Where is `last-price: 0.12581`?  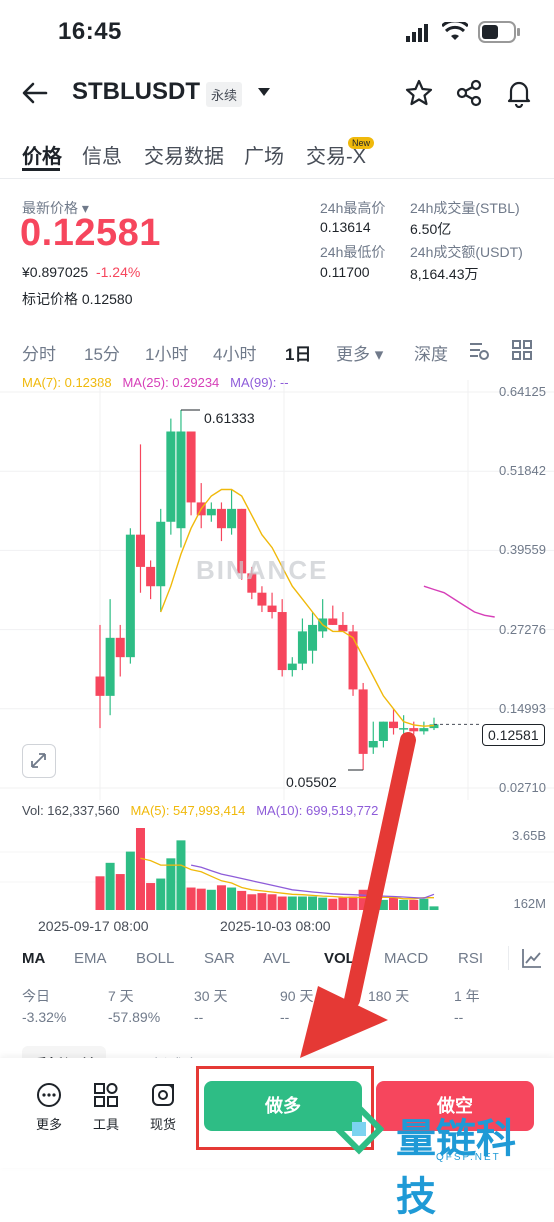
last-price: 0.12581 is located at coordinates (90, 233).